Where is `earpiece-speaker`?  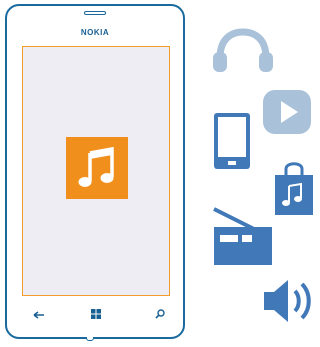
earpiece-speaker is located at coordinates (95, 13).